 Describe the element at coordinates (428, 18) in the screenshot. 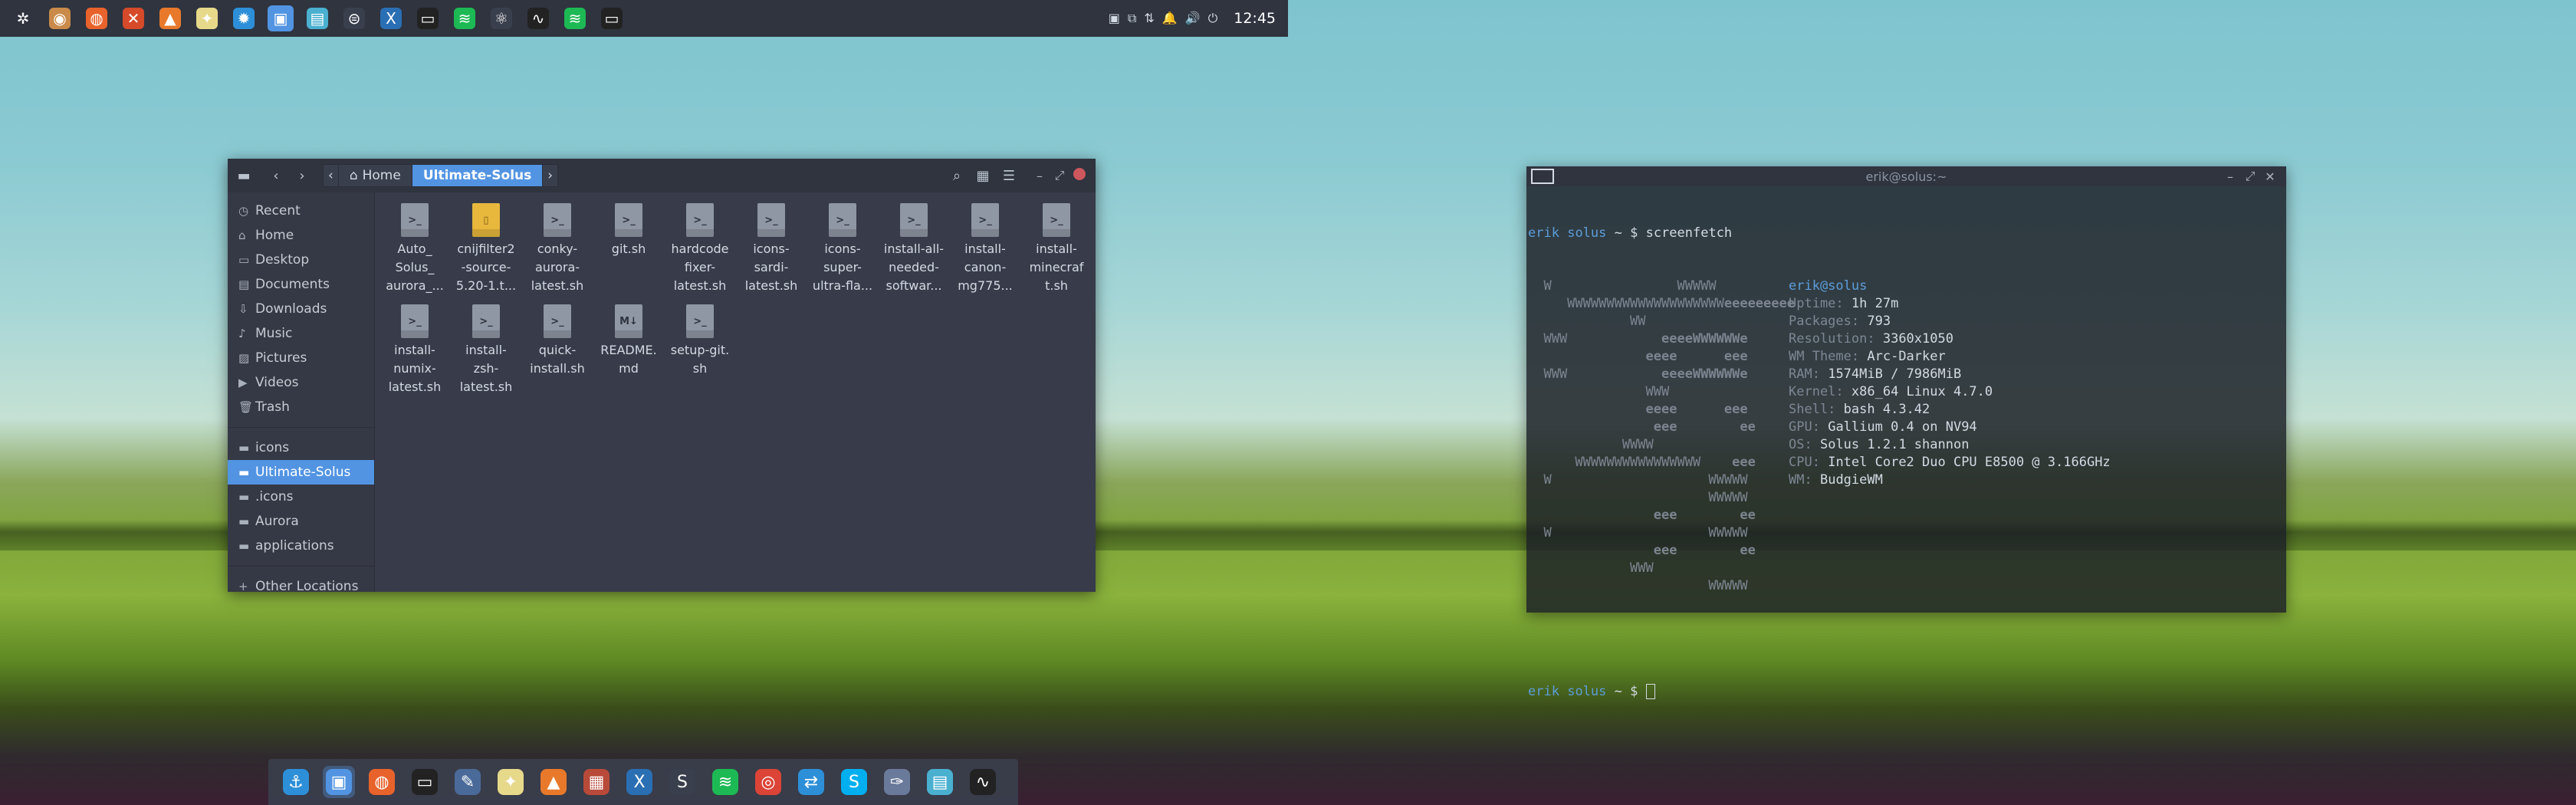

I see `terminal-icon: ▭` at that location.